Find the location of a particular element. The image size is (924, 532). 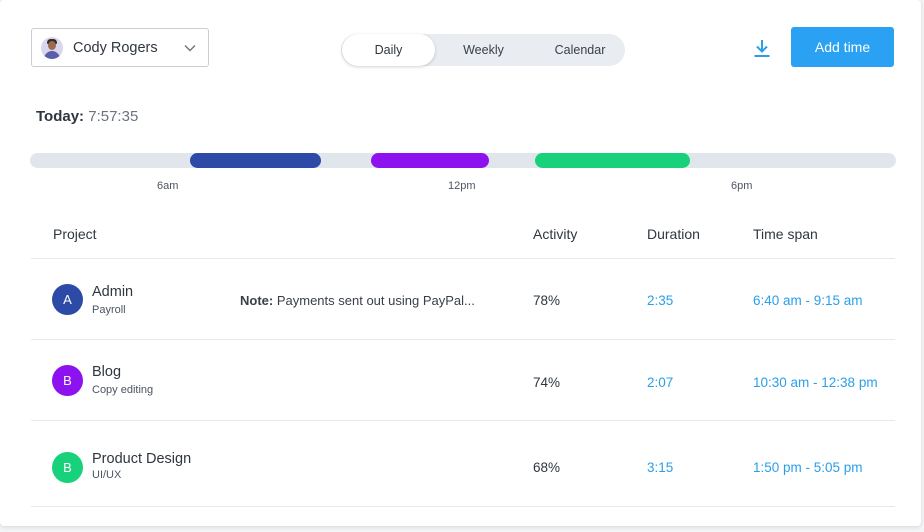

duration-link: 2:07 is located at coordinates (660, 382).